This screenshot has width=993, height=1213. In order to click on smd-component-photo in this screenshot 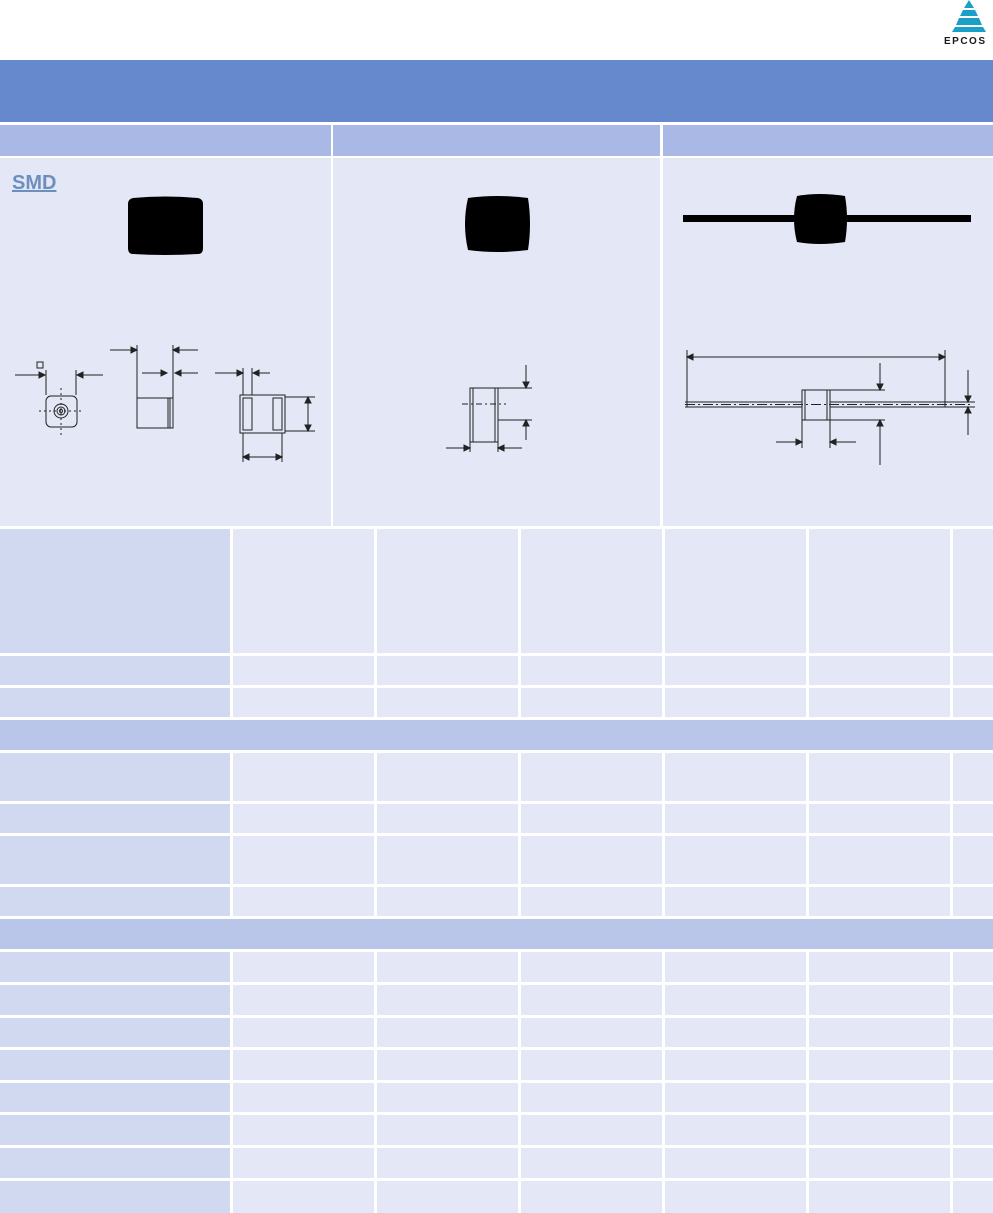, I will do `click(165, 225)`.